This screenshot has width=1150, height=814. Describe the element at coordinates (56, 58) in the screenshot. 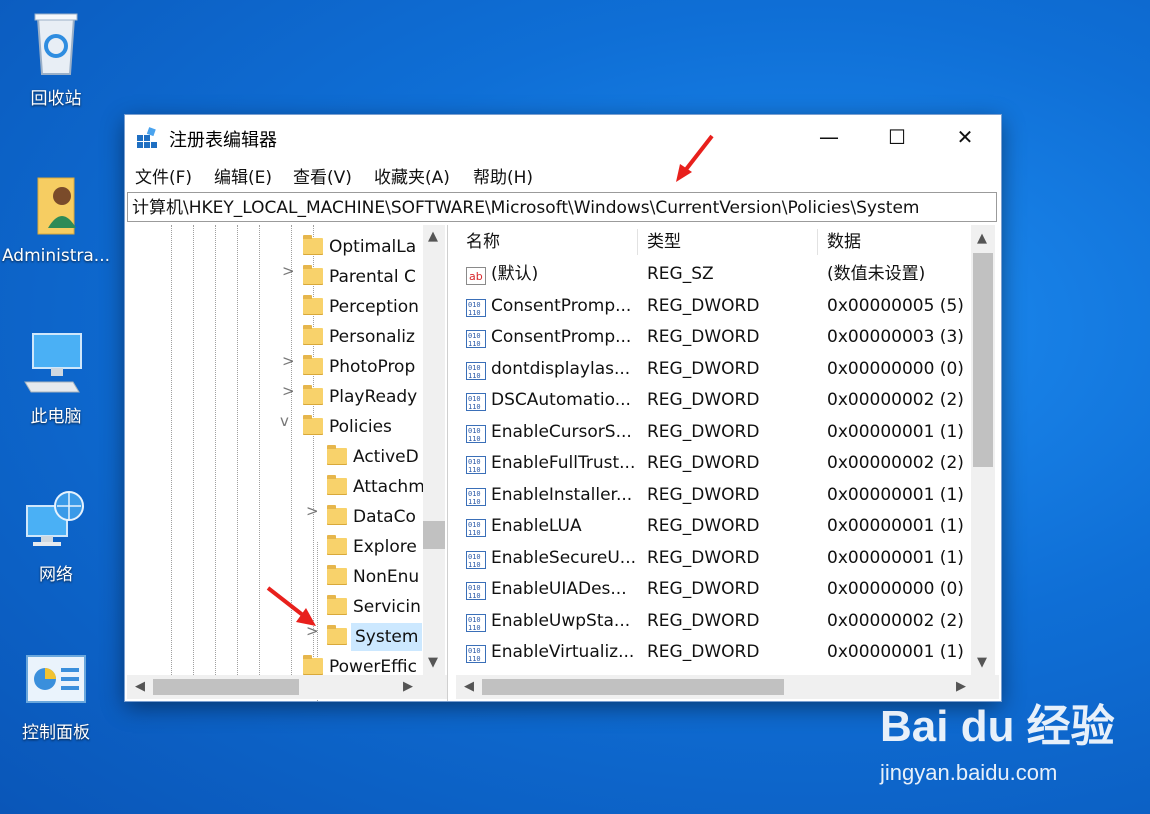

I see `desktop-icon-recycle-bin: 回收站` at that location.